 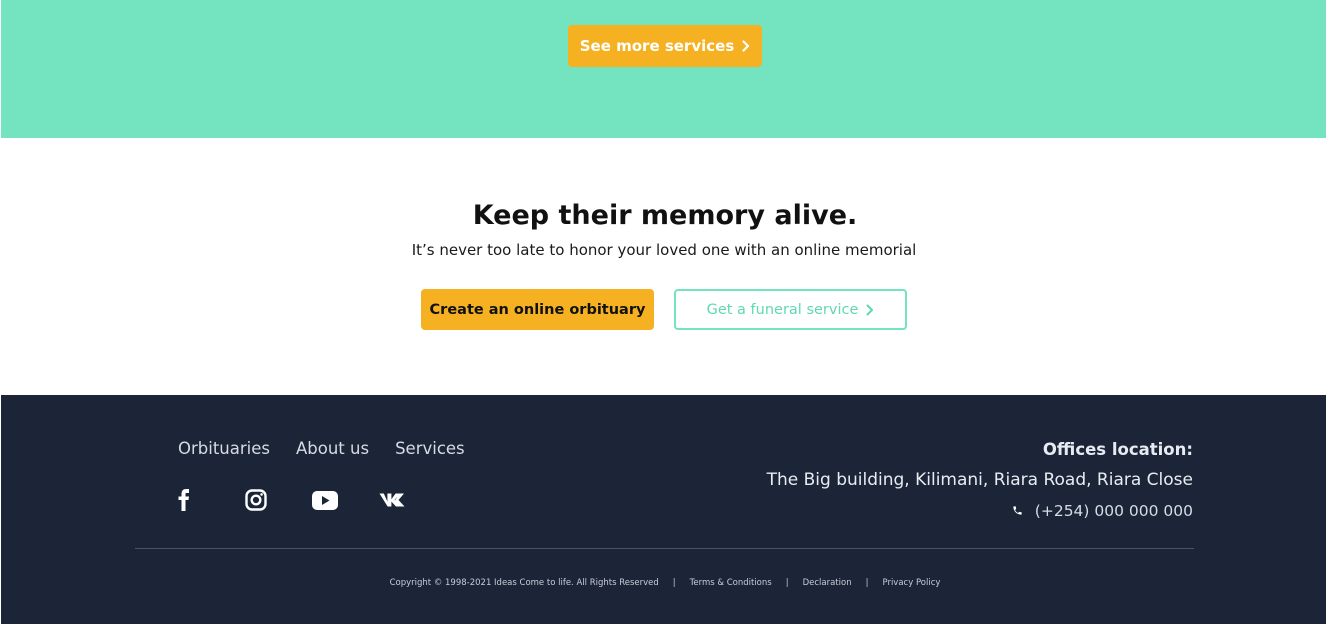 I want to click on offices-phone: (+254) 000 000 000, so click(x=1102, y=511).